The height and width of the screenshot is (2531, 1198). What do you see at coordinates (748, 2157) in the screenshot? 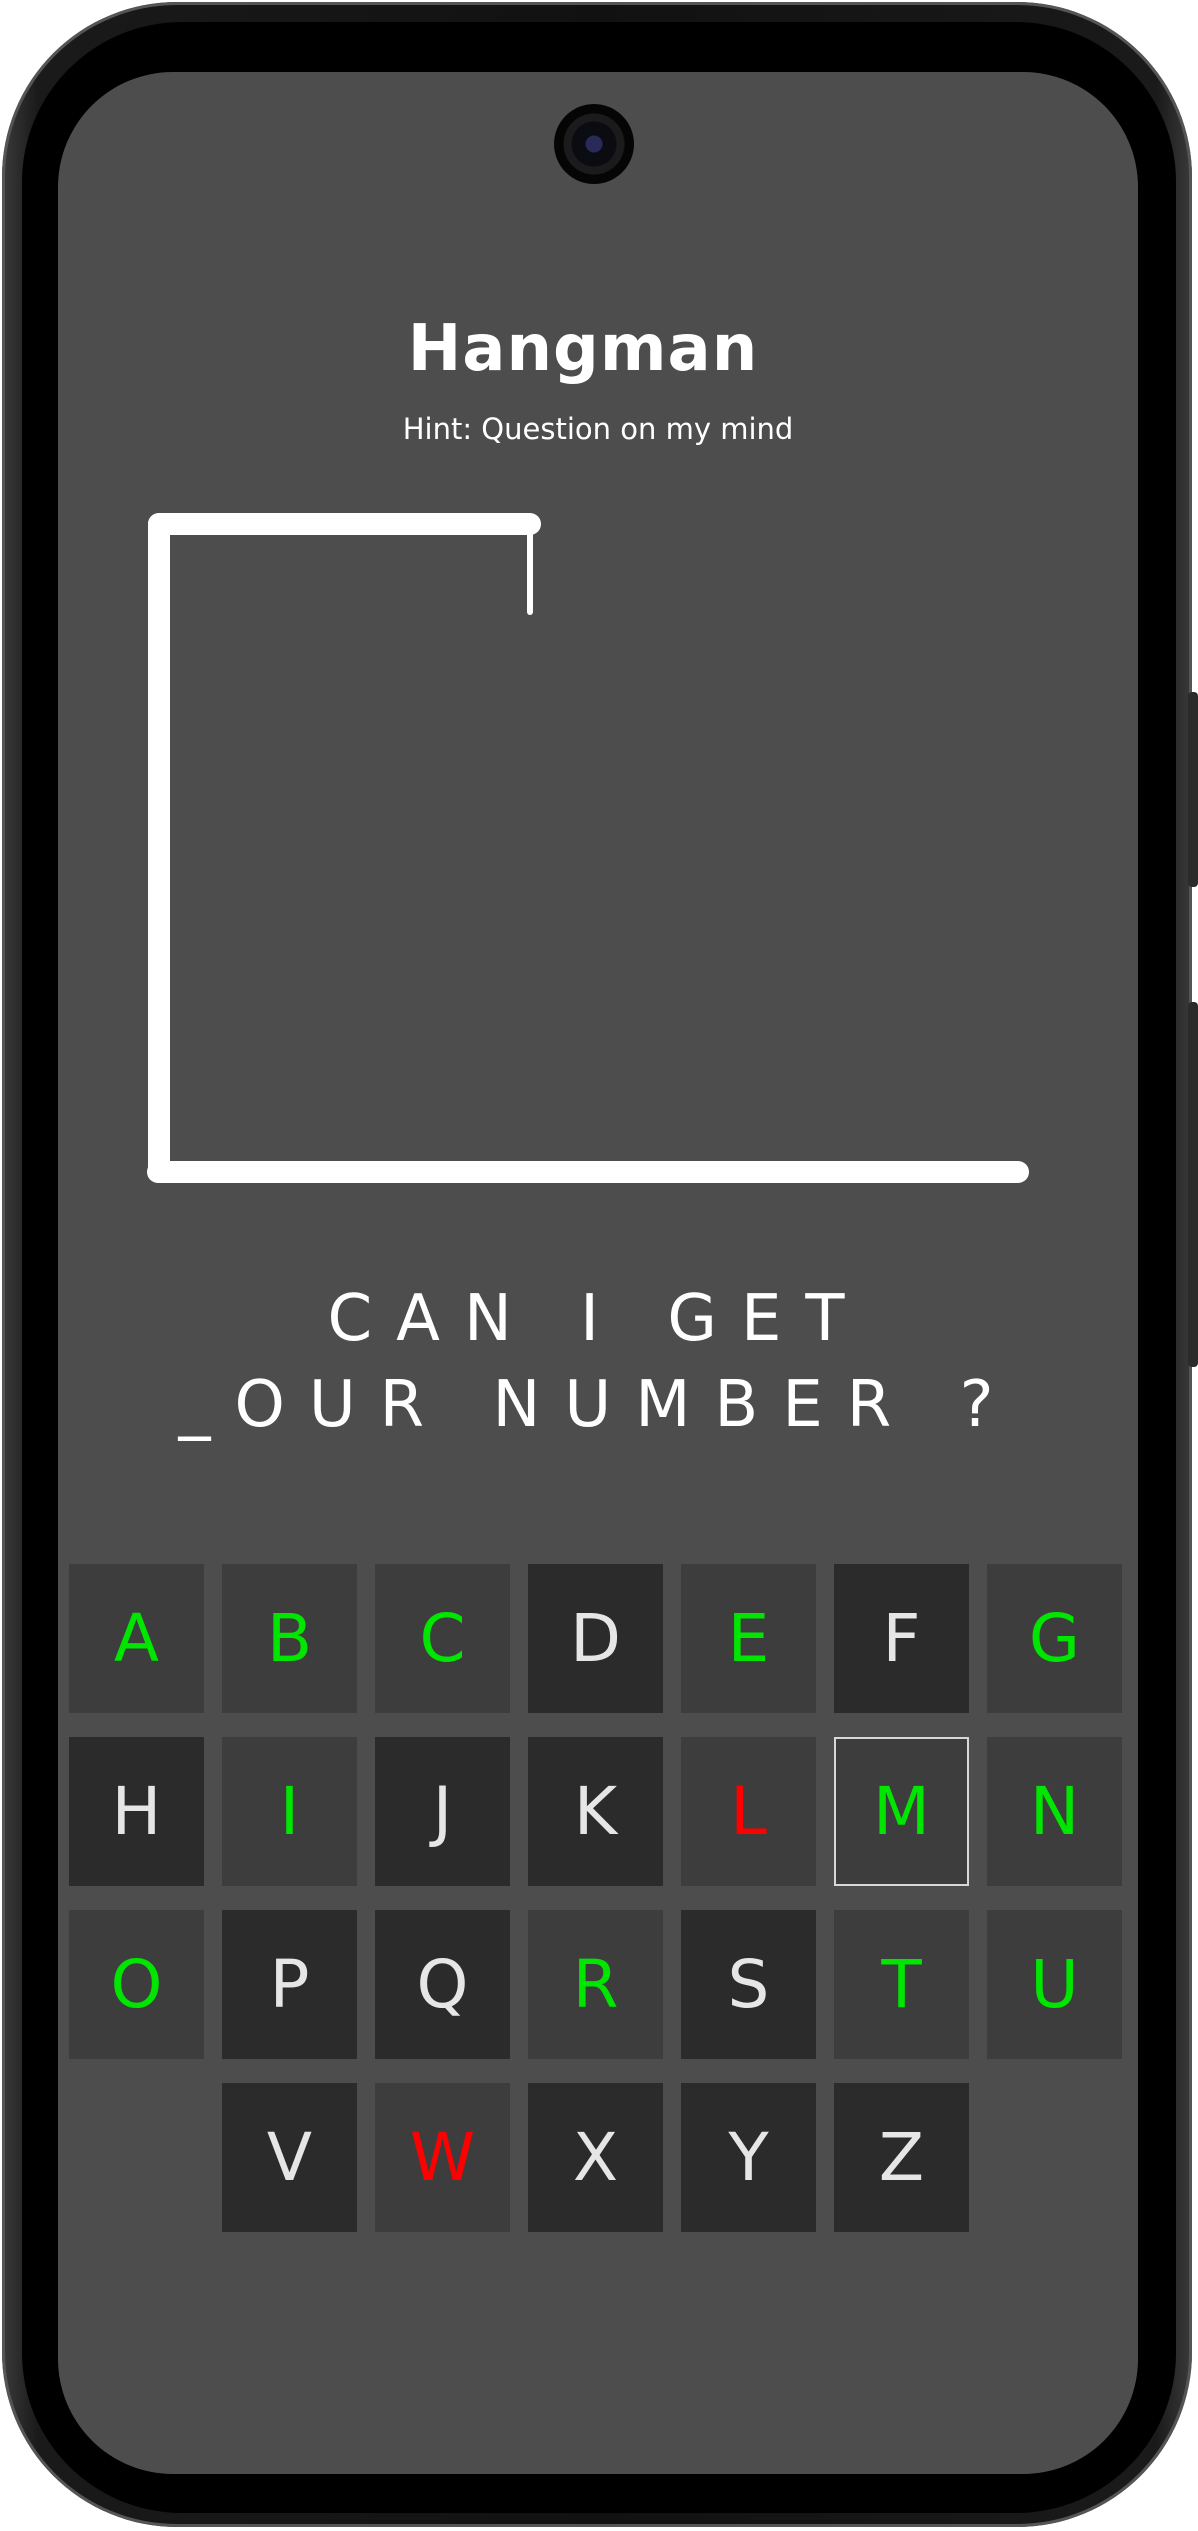
I see `key-y: Y` at bounding box center [748, 2157].